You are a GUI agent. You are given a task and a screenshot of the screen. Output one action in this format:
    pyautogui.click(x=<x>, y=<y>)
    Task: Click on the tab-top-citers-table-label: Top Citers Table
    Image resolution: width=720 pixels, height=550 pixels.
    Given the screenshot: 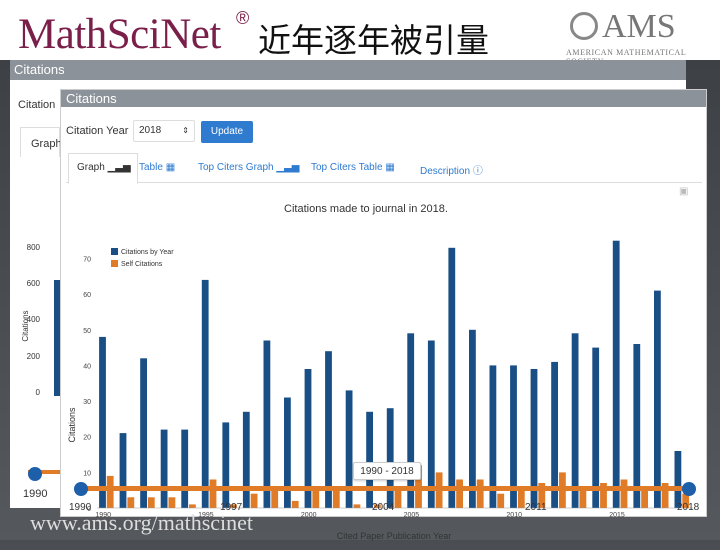 What is the action you would take?
    pyautogui.click(x=347, y=167)
    